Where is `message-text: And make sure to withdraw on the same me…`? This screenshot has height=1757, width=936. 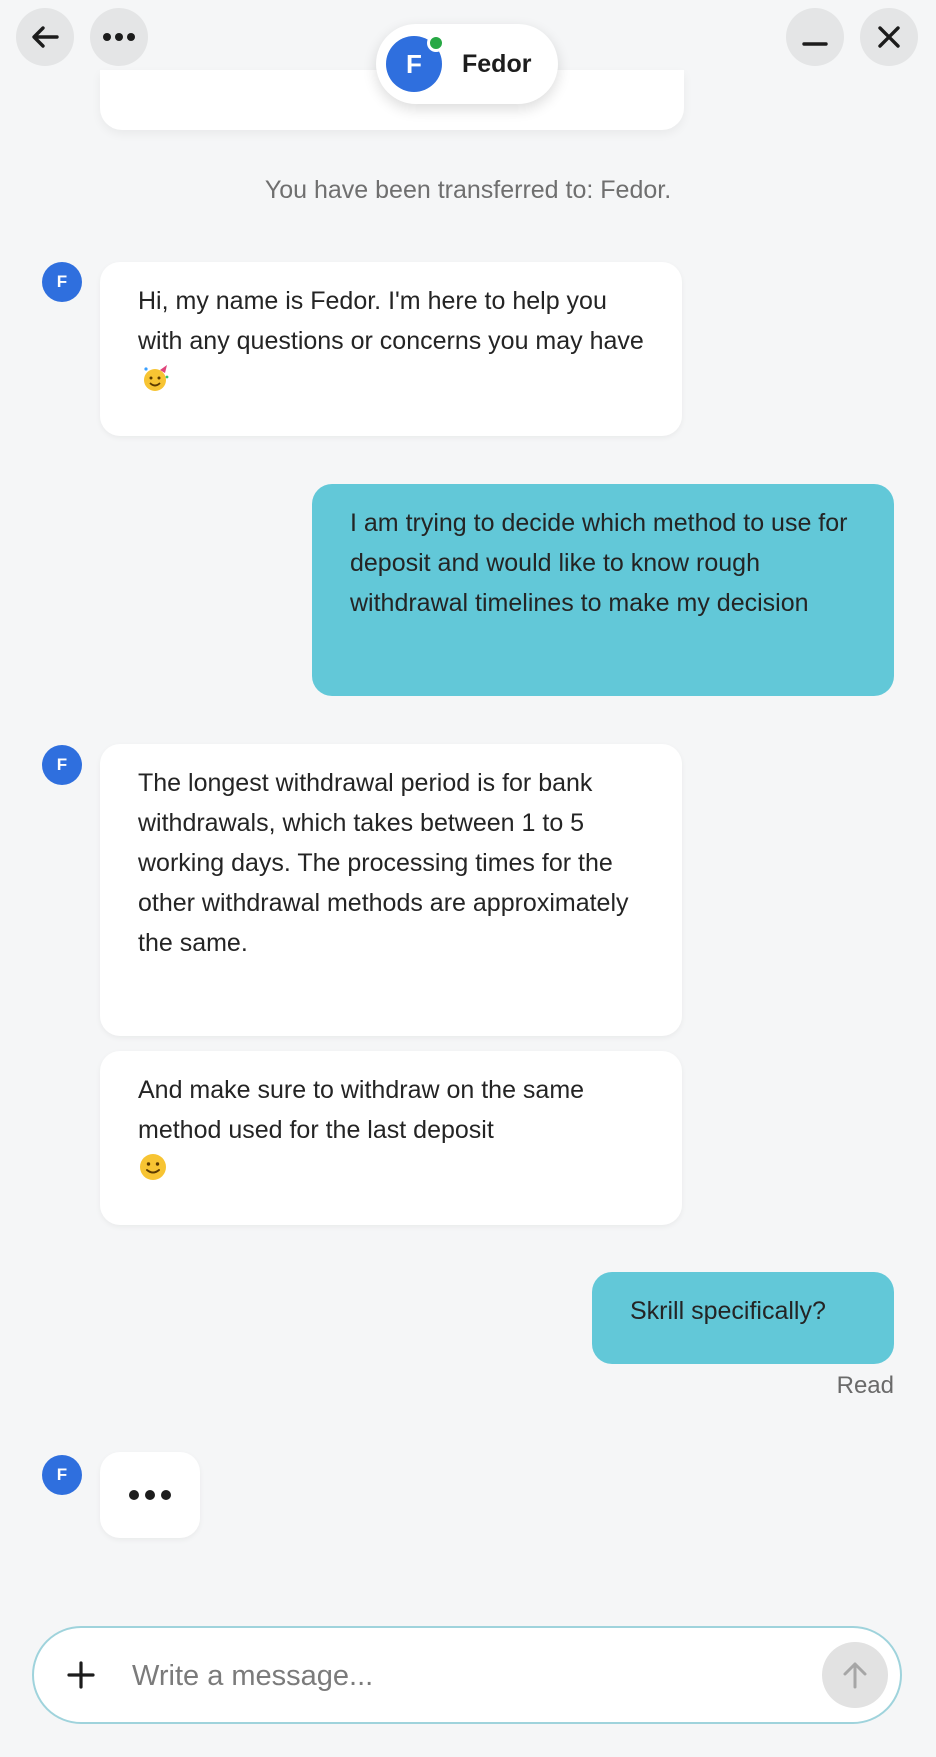
message-text: And make sure to withdraw on the same me… is located at coordinates (361, 1110).